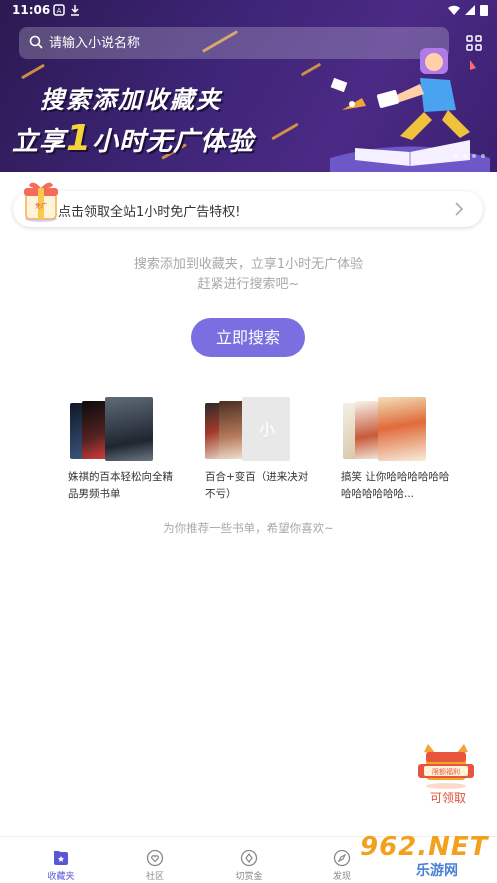 The image size is (497, 883). I want to click on carousel-dots, so click(469, 156).